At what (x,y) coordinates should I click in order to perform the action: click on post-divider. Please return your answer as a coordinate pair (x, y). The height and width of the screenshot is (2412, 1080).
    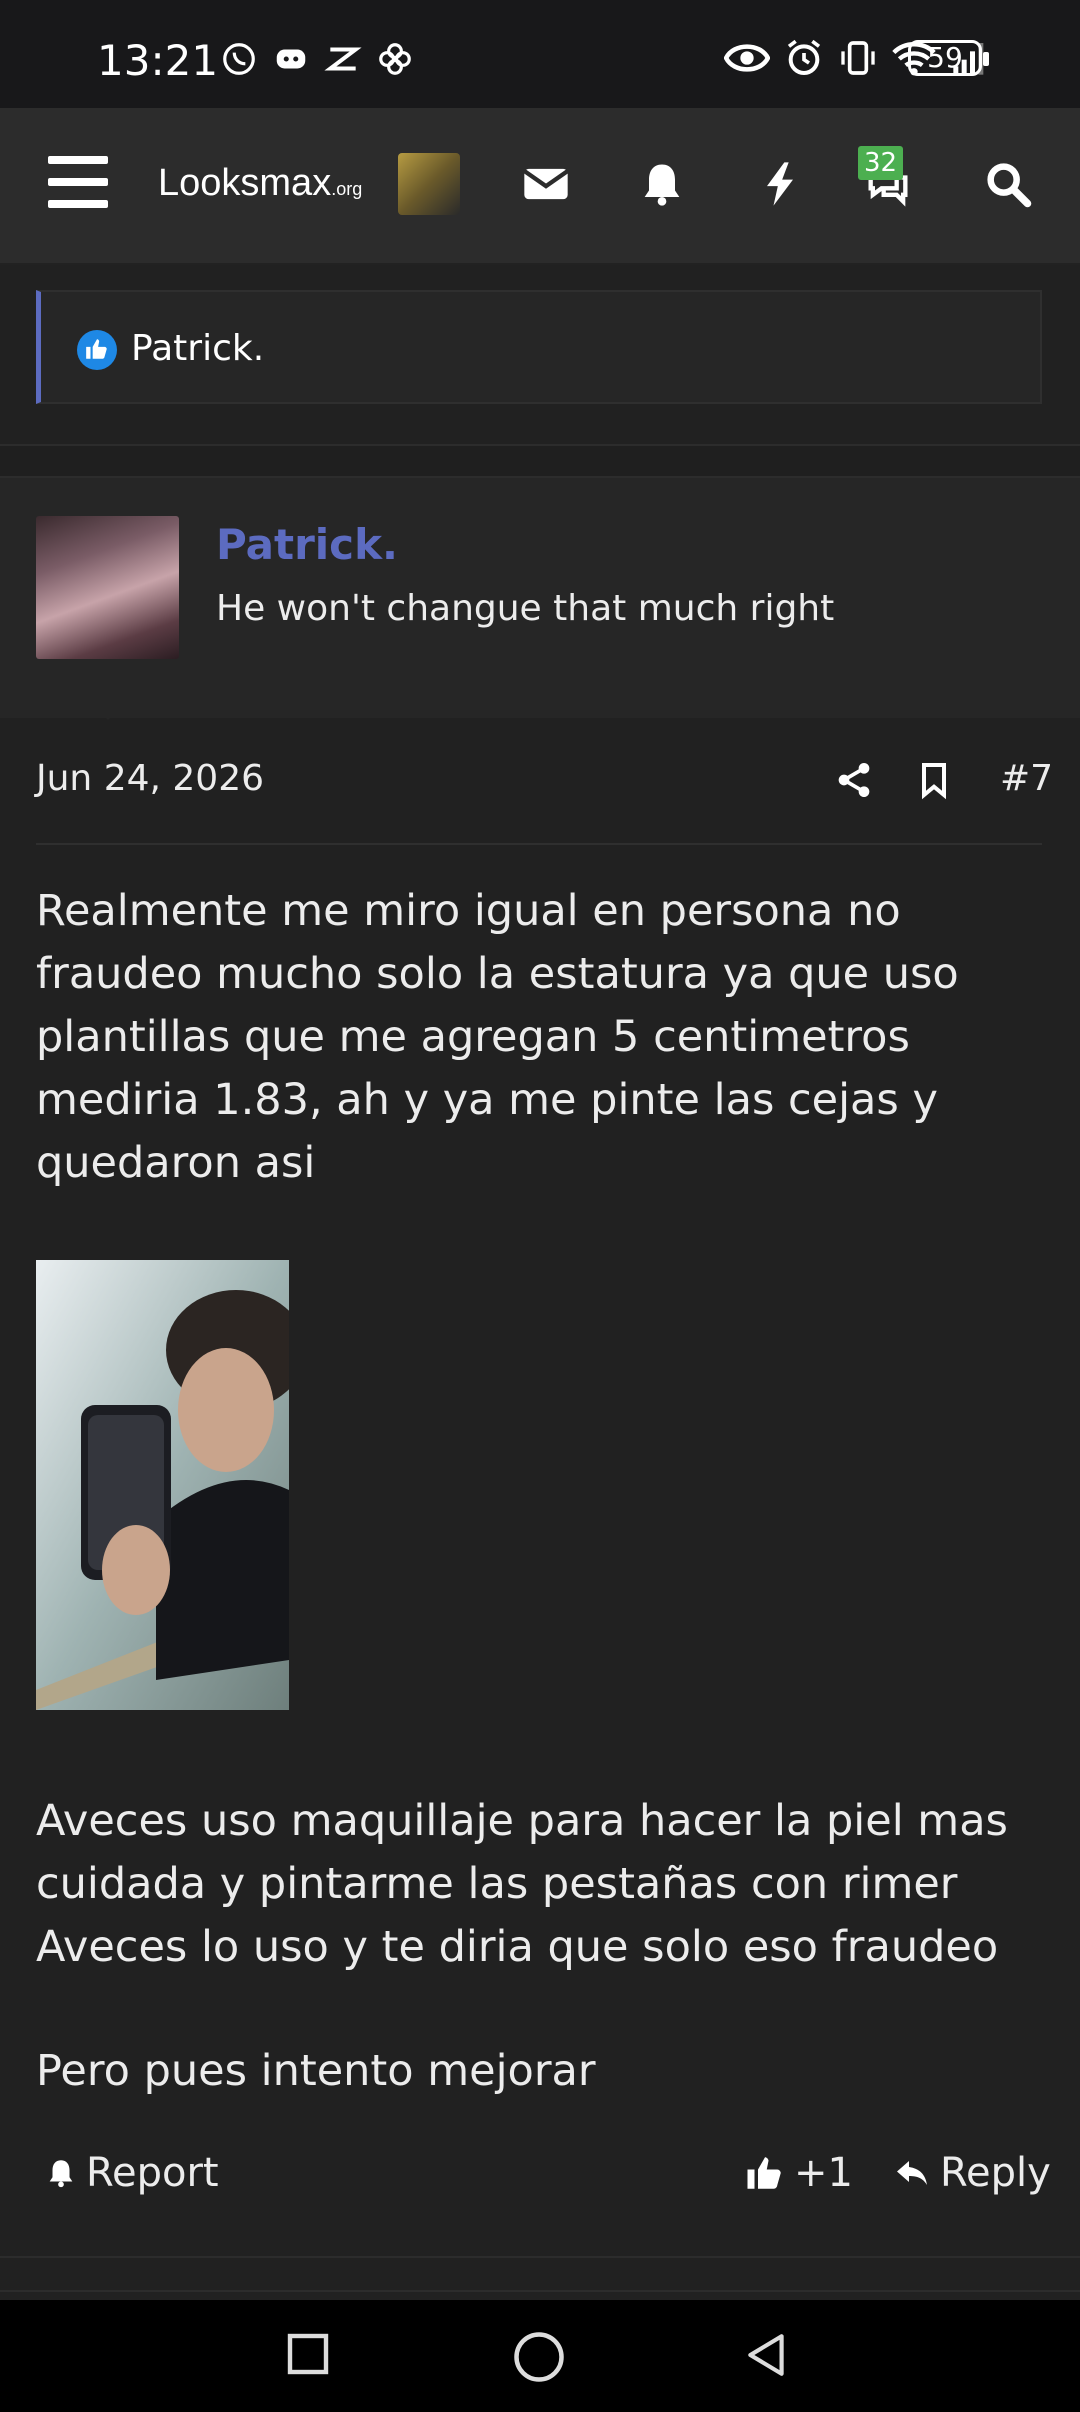
    Looking at the image, I should click on (540, 461).